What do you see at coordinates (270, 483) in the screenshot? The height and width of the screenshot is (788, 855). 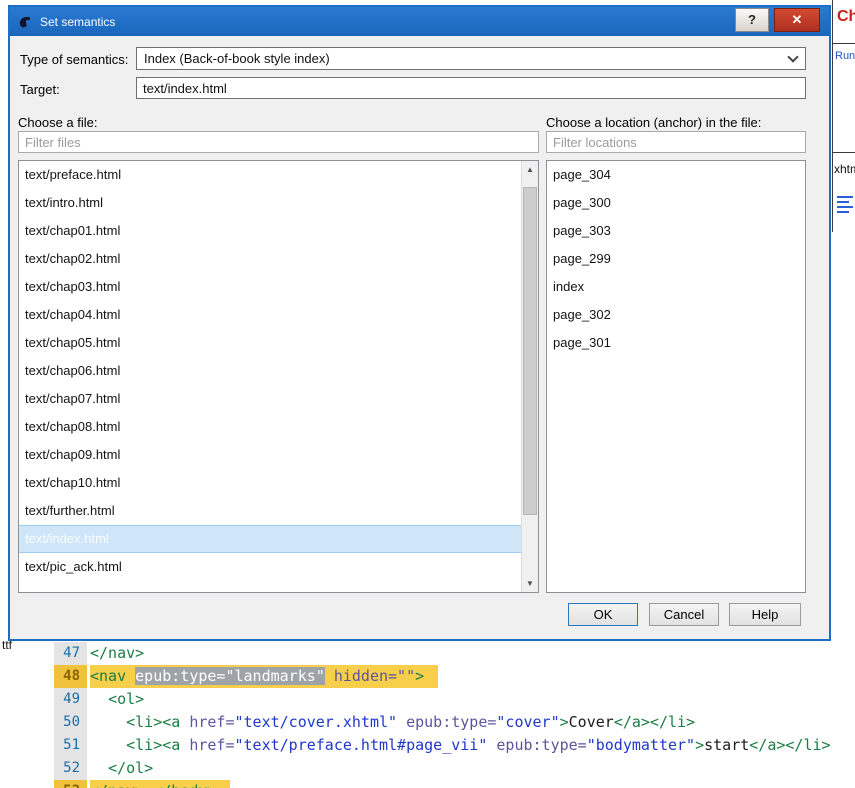 I see `file-list-item: text/chap10.html` at bounding box center [270, 483].